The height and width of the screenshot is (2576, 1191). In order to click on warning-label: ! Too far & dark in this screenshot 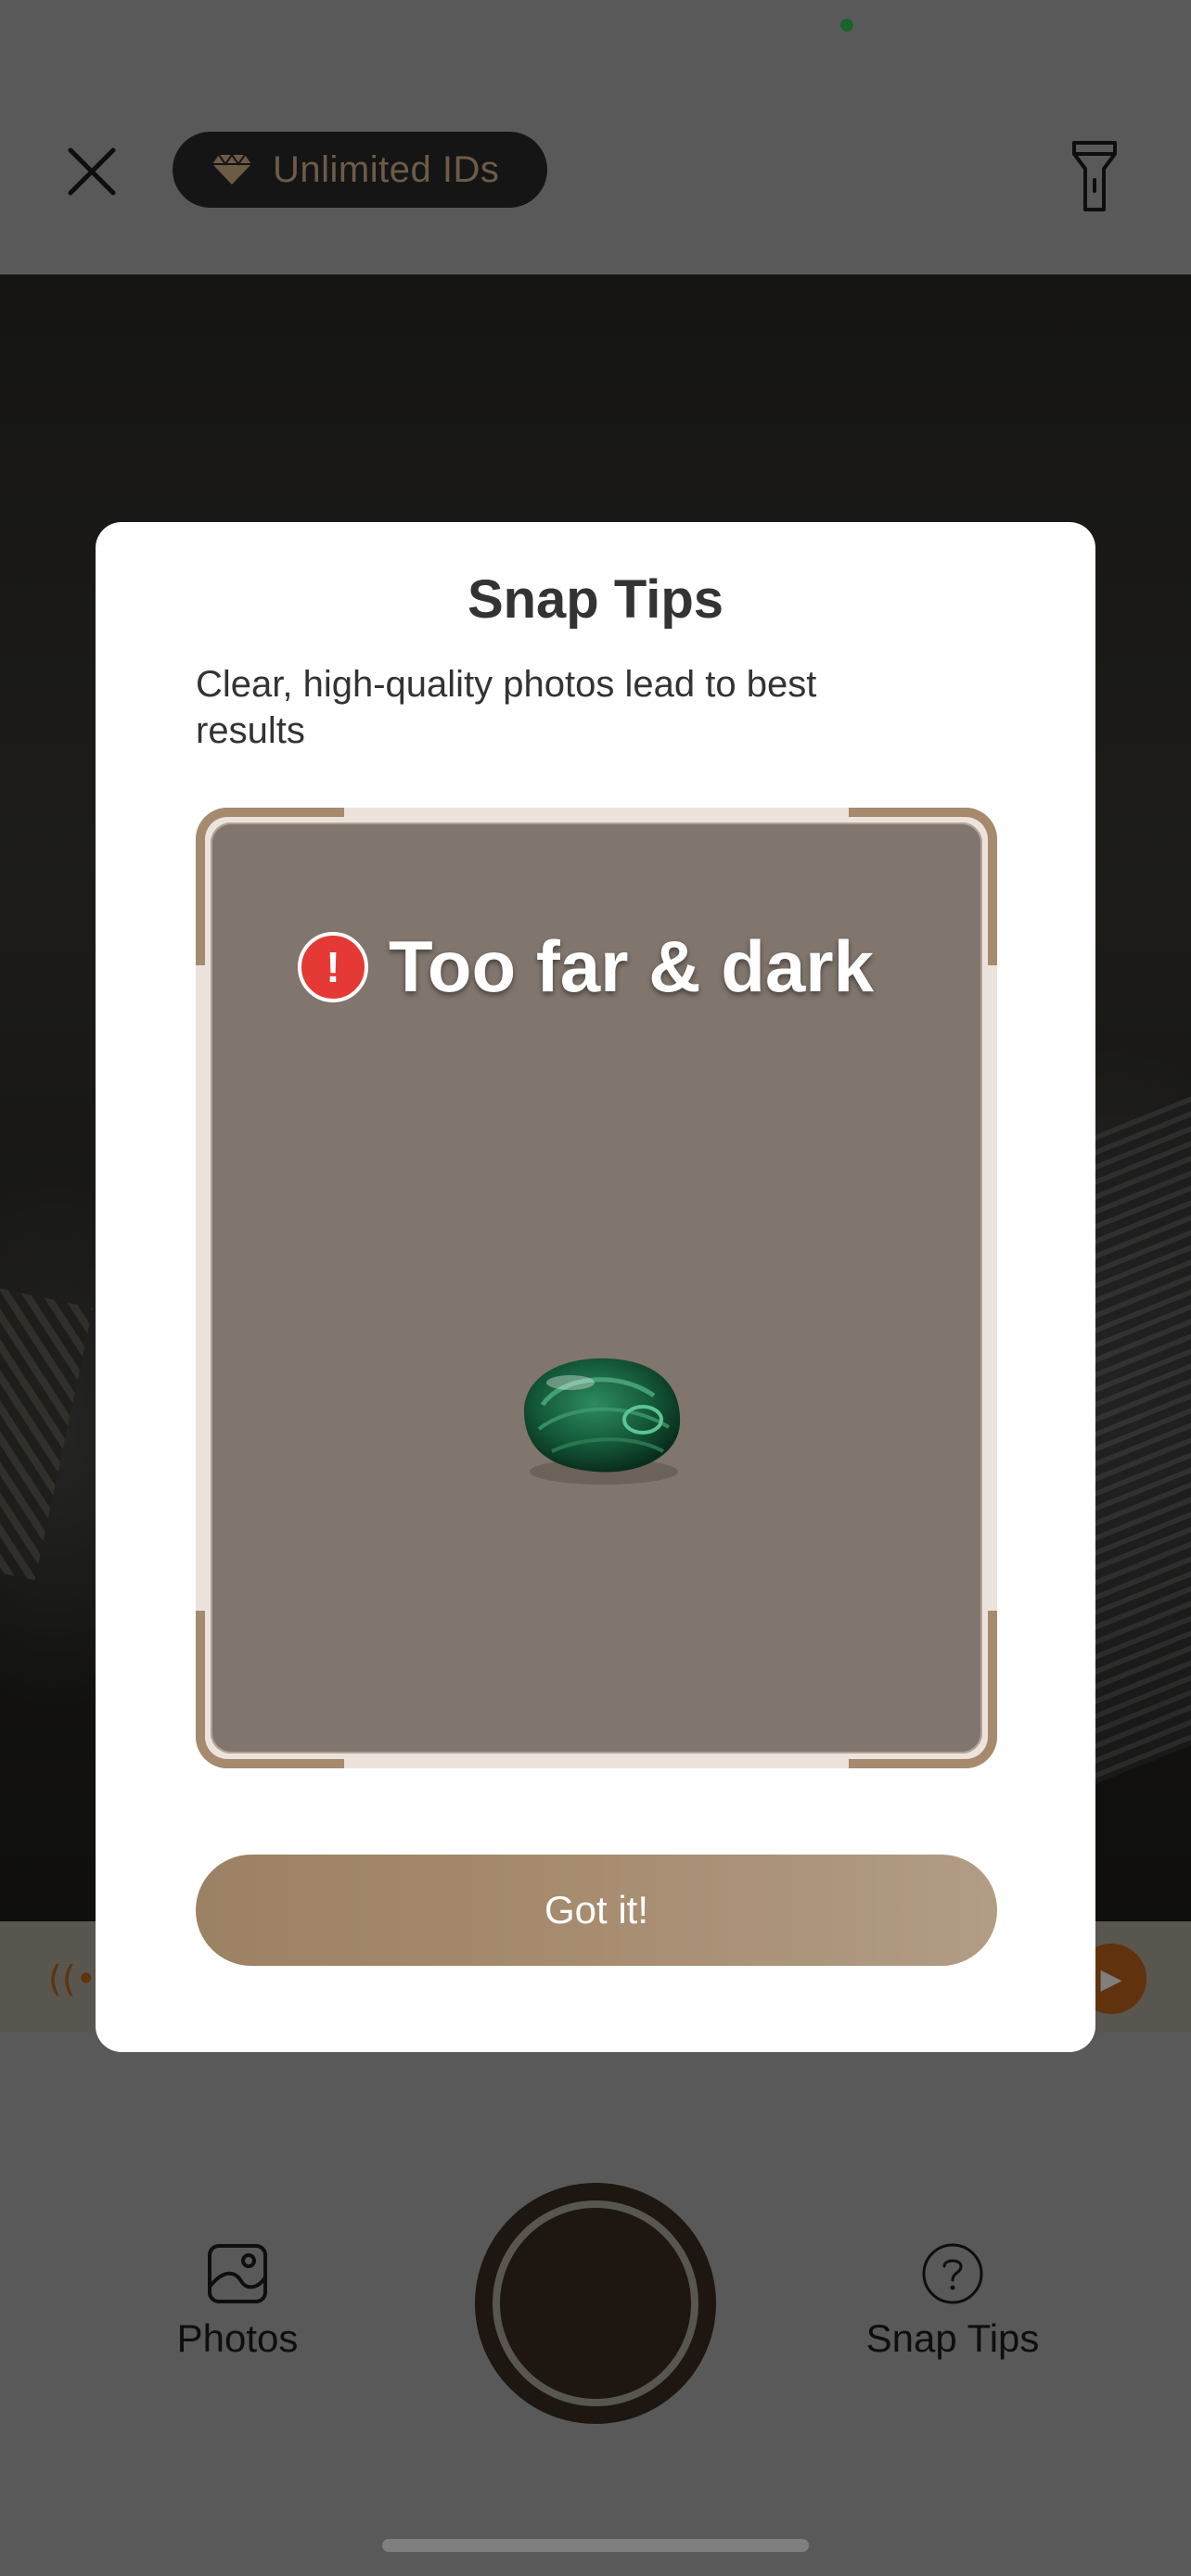, I will do `click(586, 967)`.